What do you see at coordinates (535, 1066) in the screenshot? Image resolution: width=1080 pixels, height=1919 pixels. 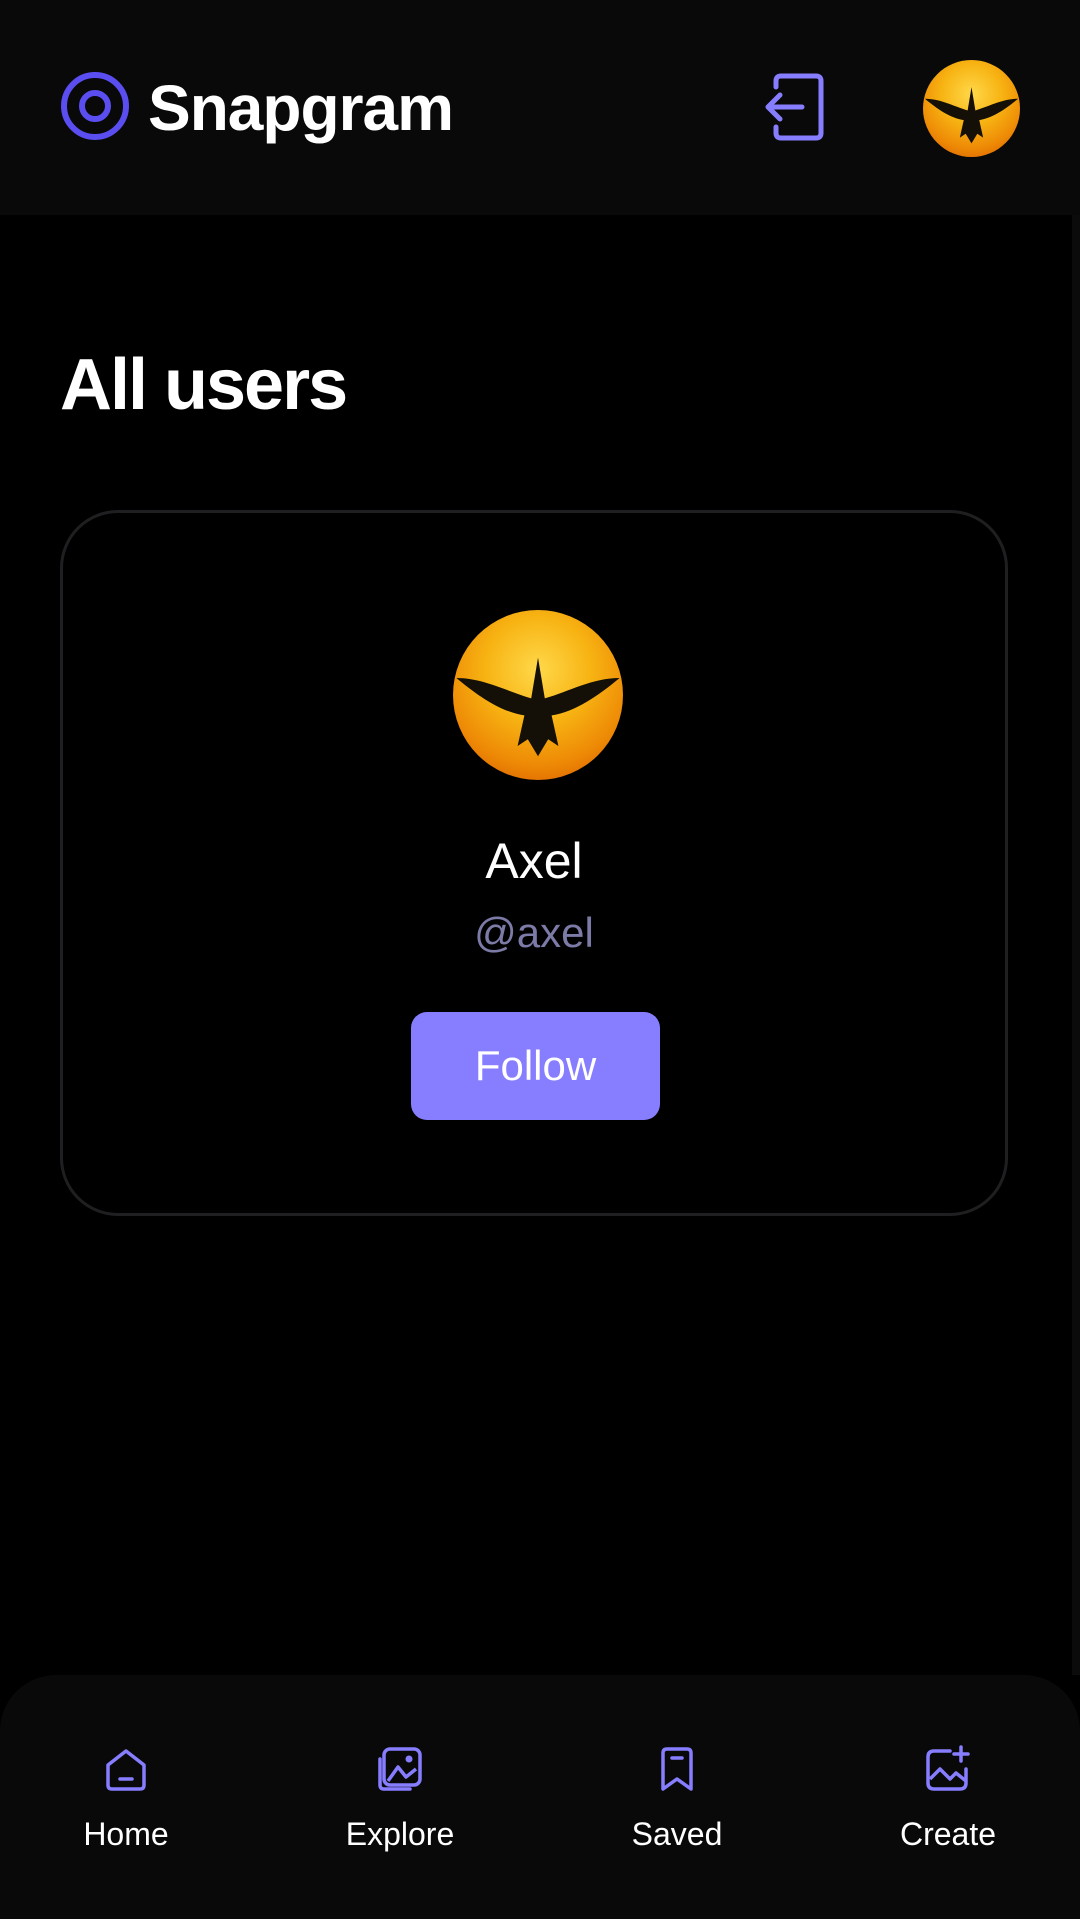 I see `follow-button: Follow` at bounding box center [535, 1066].